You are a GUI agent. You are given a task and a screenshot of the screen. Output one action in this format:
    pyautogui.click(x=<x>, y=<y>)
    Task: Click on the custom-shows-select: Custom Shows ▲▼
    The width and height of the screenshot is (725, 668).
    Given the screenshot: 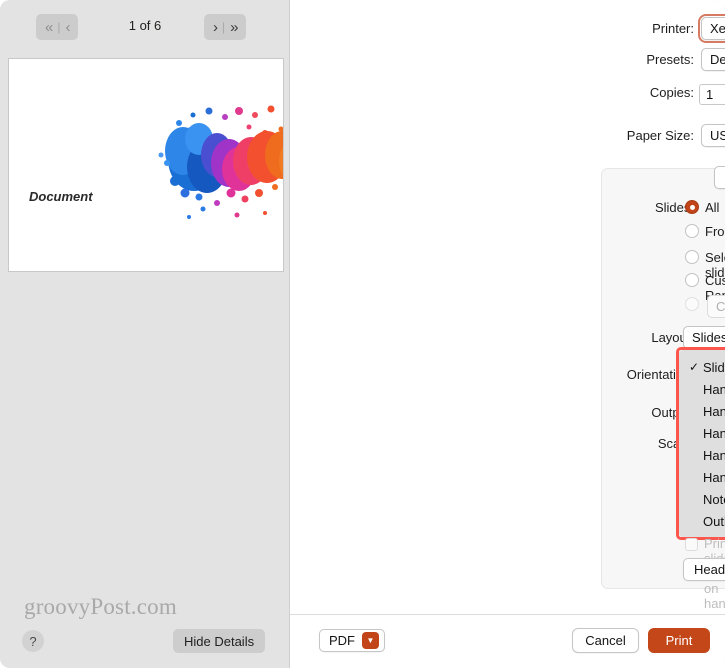 What is the action you would take?
    pyautogui.click(x=716, y=306)
    